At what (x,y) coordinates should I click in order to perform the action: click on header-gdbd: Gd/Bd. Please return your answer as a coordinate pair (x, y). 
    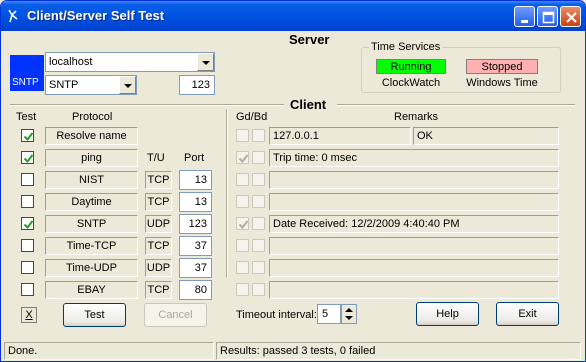
    Looking at the image, I should click on (252, 117).